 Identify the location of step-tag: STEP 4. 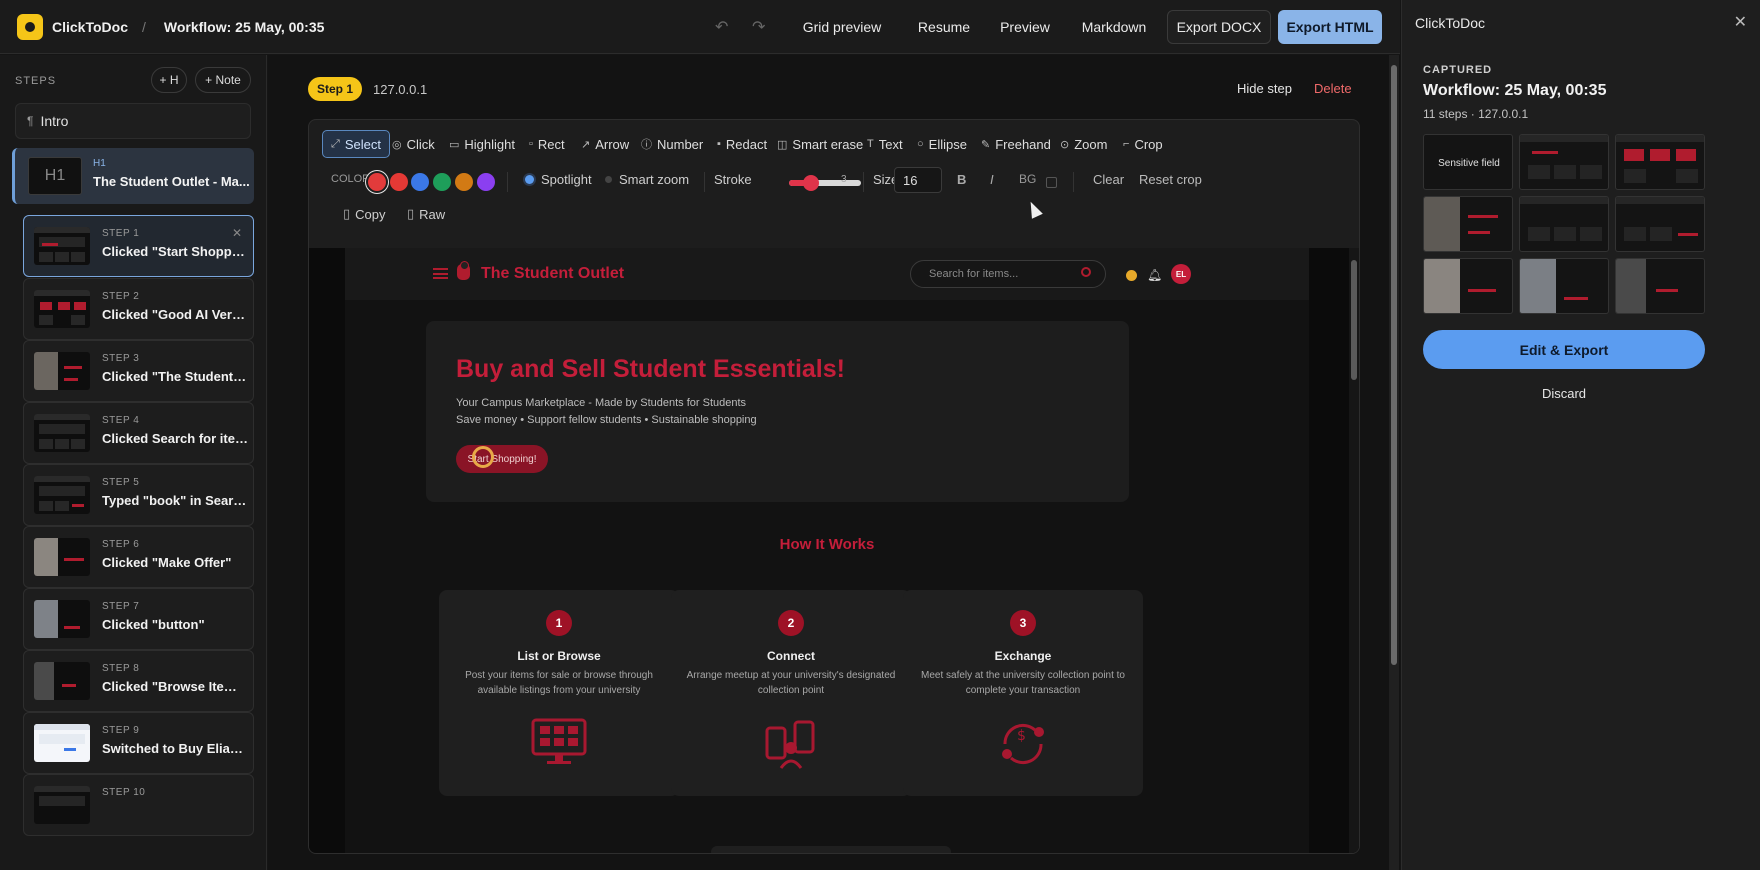
(121, 420).